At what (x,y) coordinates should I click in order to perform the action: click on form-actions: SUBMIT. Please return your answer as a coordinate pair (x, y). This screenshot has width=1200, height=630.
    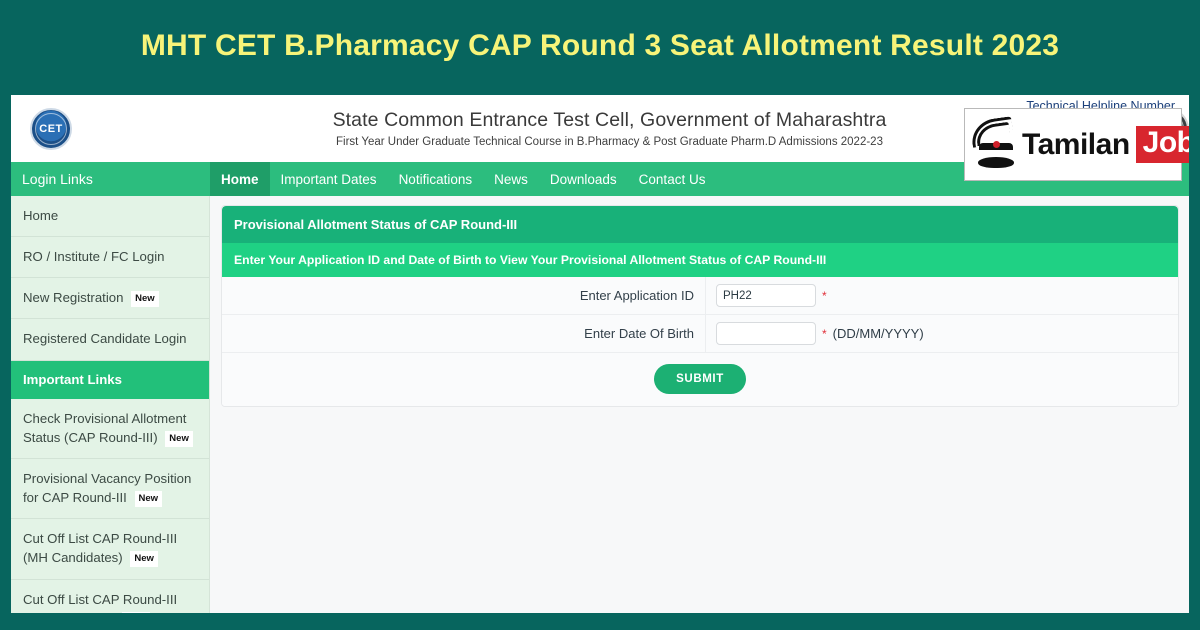
    Looking at the image, I should click on (700, 379).